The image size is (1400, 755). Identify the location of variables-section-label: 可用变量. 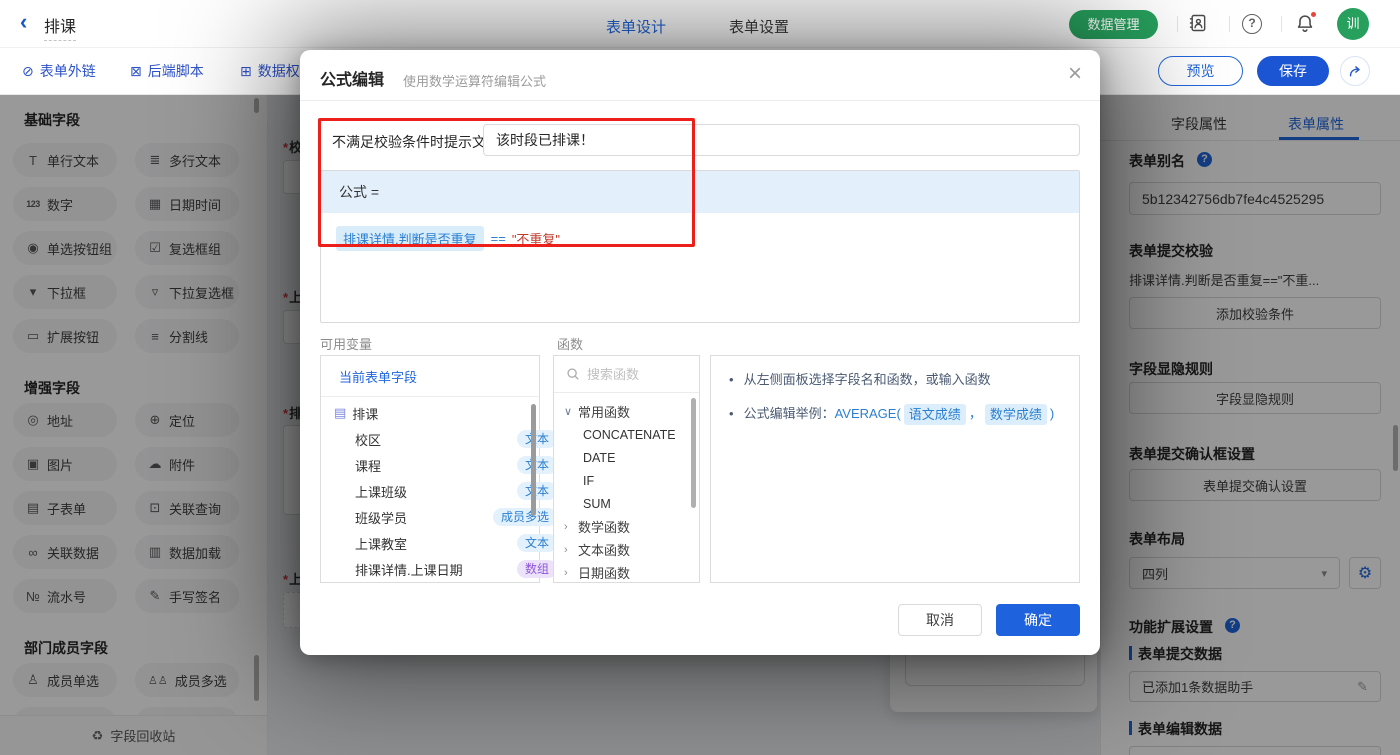
(346, 344).